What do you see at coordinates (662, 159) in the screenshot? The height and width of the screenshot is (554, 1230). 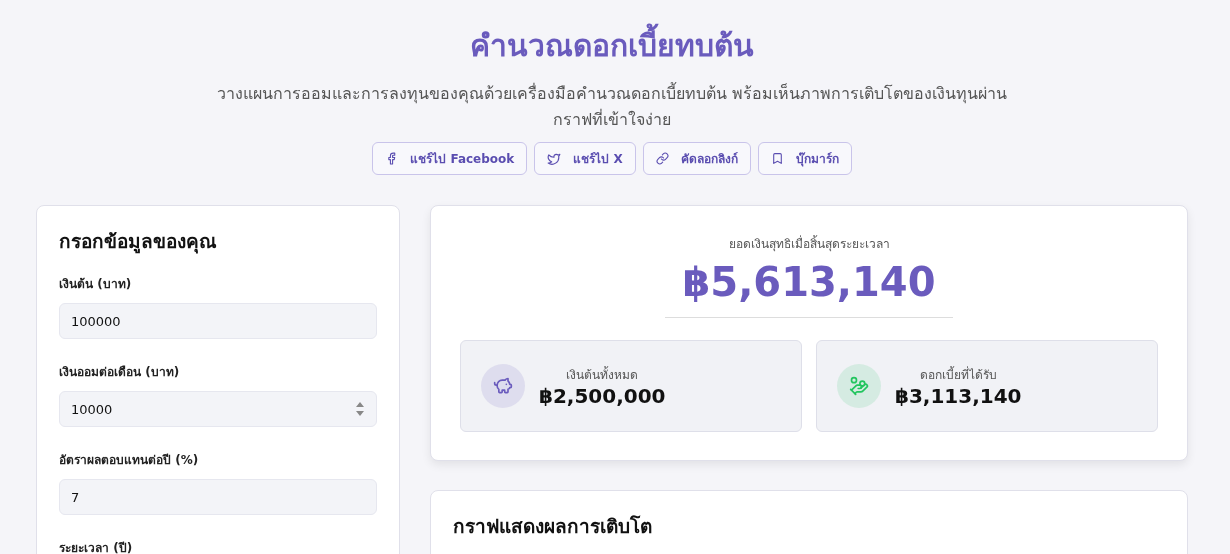 I see `link-icon` at bounding box center [662, 159].